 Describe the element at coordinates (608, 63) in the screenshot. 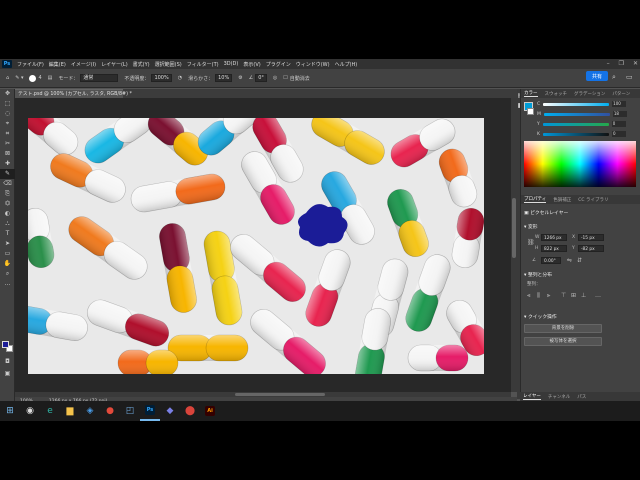

I see `minimize-icon: –` at that location.